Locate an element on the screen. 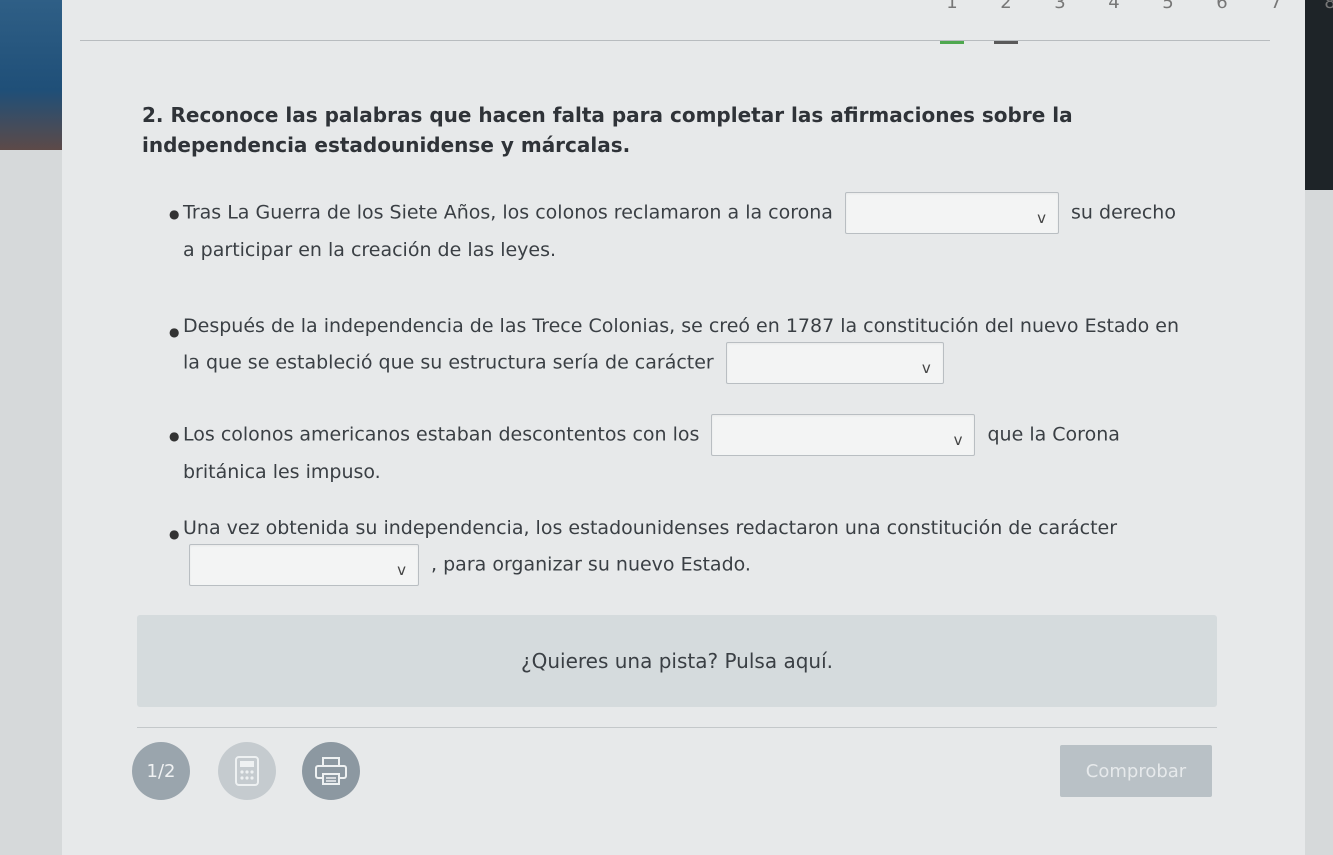  calculator-icon is located at coordinates (247, 771).